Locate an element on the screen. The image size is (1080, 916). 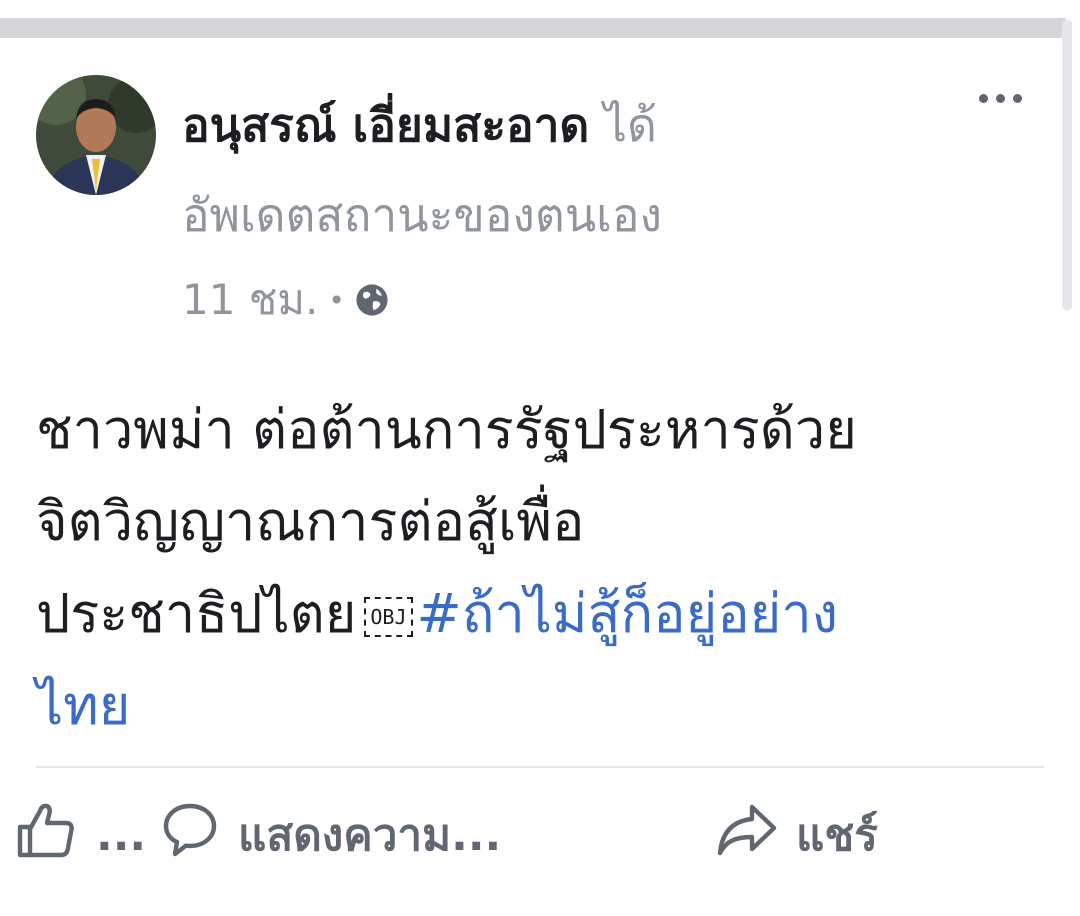
post-text-line-with-hashtag: ประชาธิปไตย OBJ #ถ้าไม่สู้ก็อยู่อย่าง is located at coordinates (541, 614).